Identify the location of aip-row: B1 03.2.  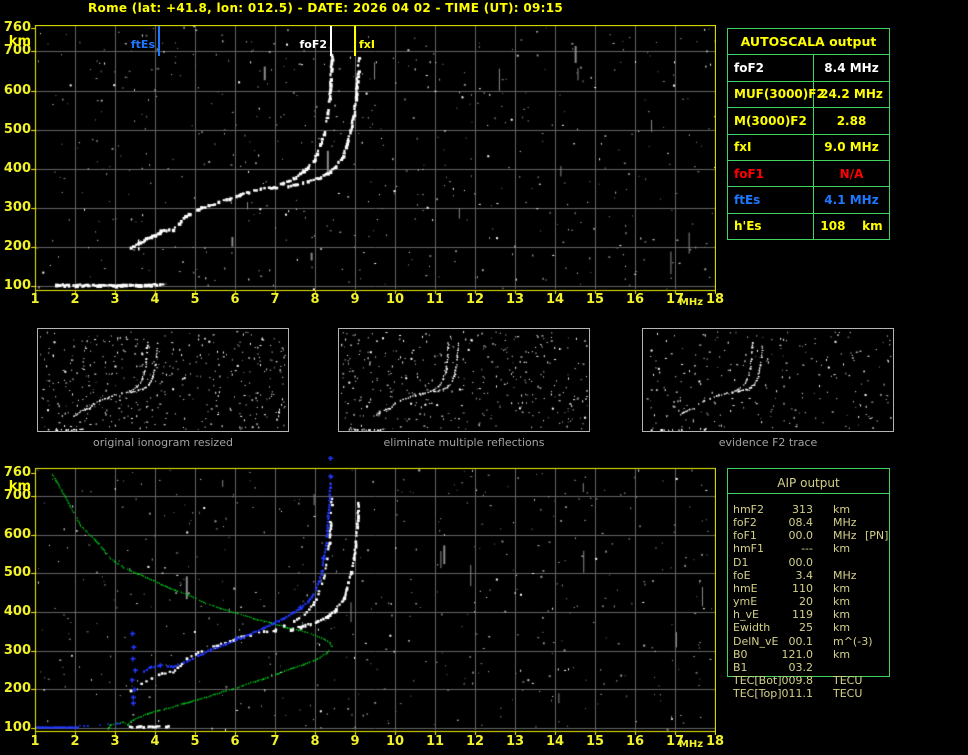
(822, 667).